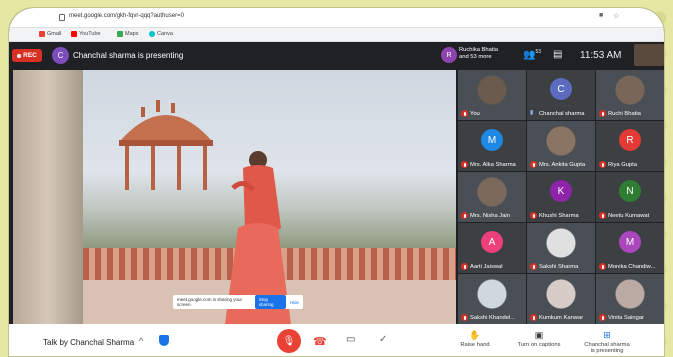 Image resolution: width=673 pixels, height=357 pixels. I want to click on participant-tile: You, so click(492, 95).